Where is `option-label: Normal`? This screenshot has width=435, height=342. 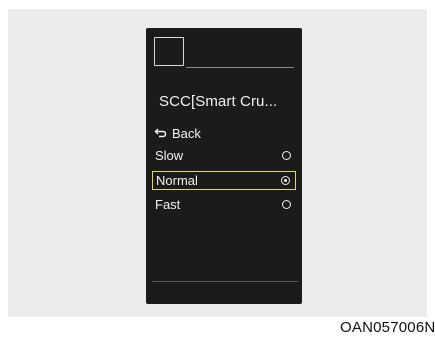 option-label: Normal is located at coordinates (177, 180).